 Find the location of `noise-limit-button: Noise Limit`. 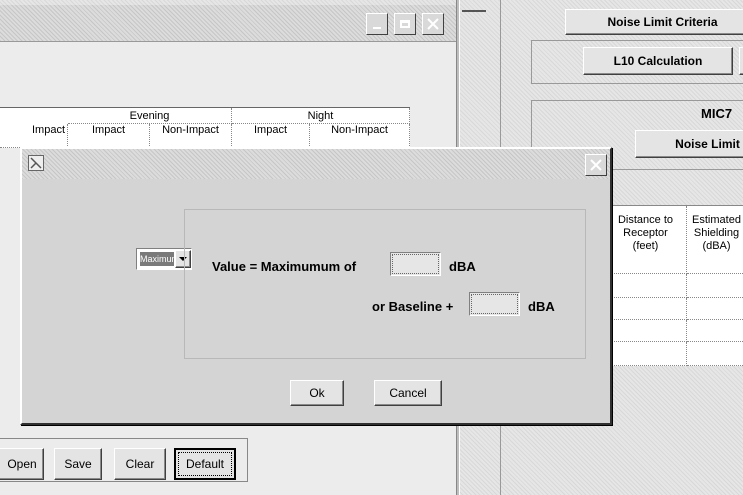

noise-limit-button: Noise Limit is located at coordinates (689, 144).